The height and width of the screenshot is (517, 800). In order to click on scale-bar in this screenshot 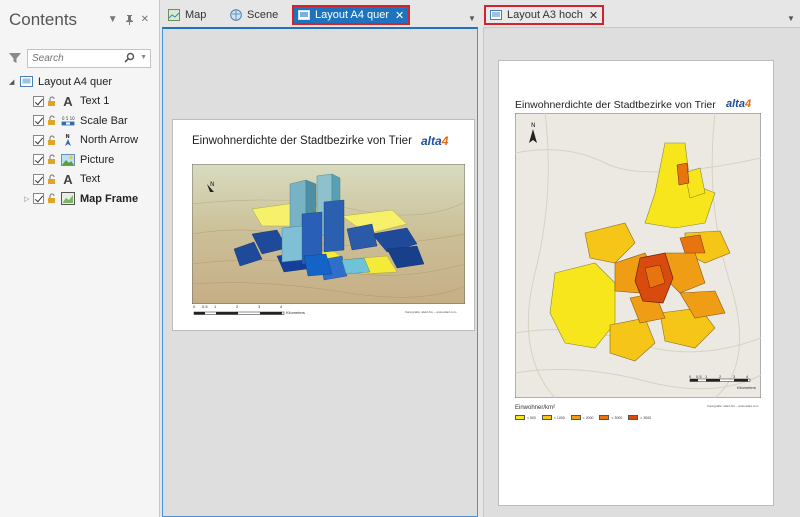, I will do `click(239, 313)`.